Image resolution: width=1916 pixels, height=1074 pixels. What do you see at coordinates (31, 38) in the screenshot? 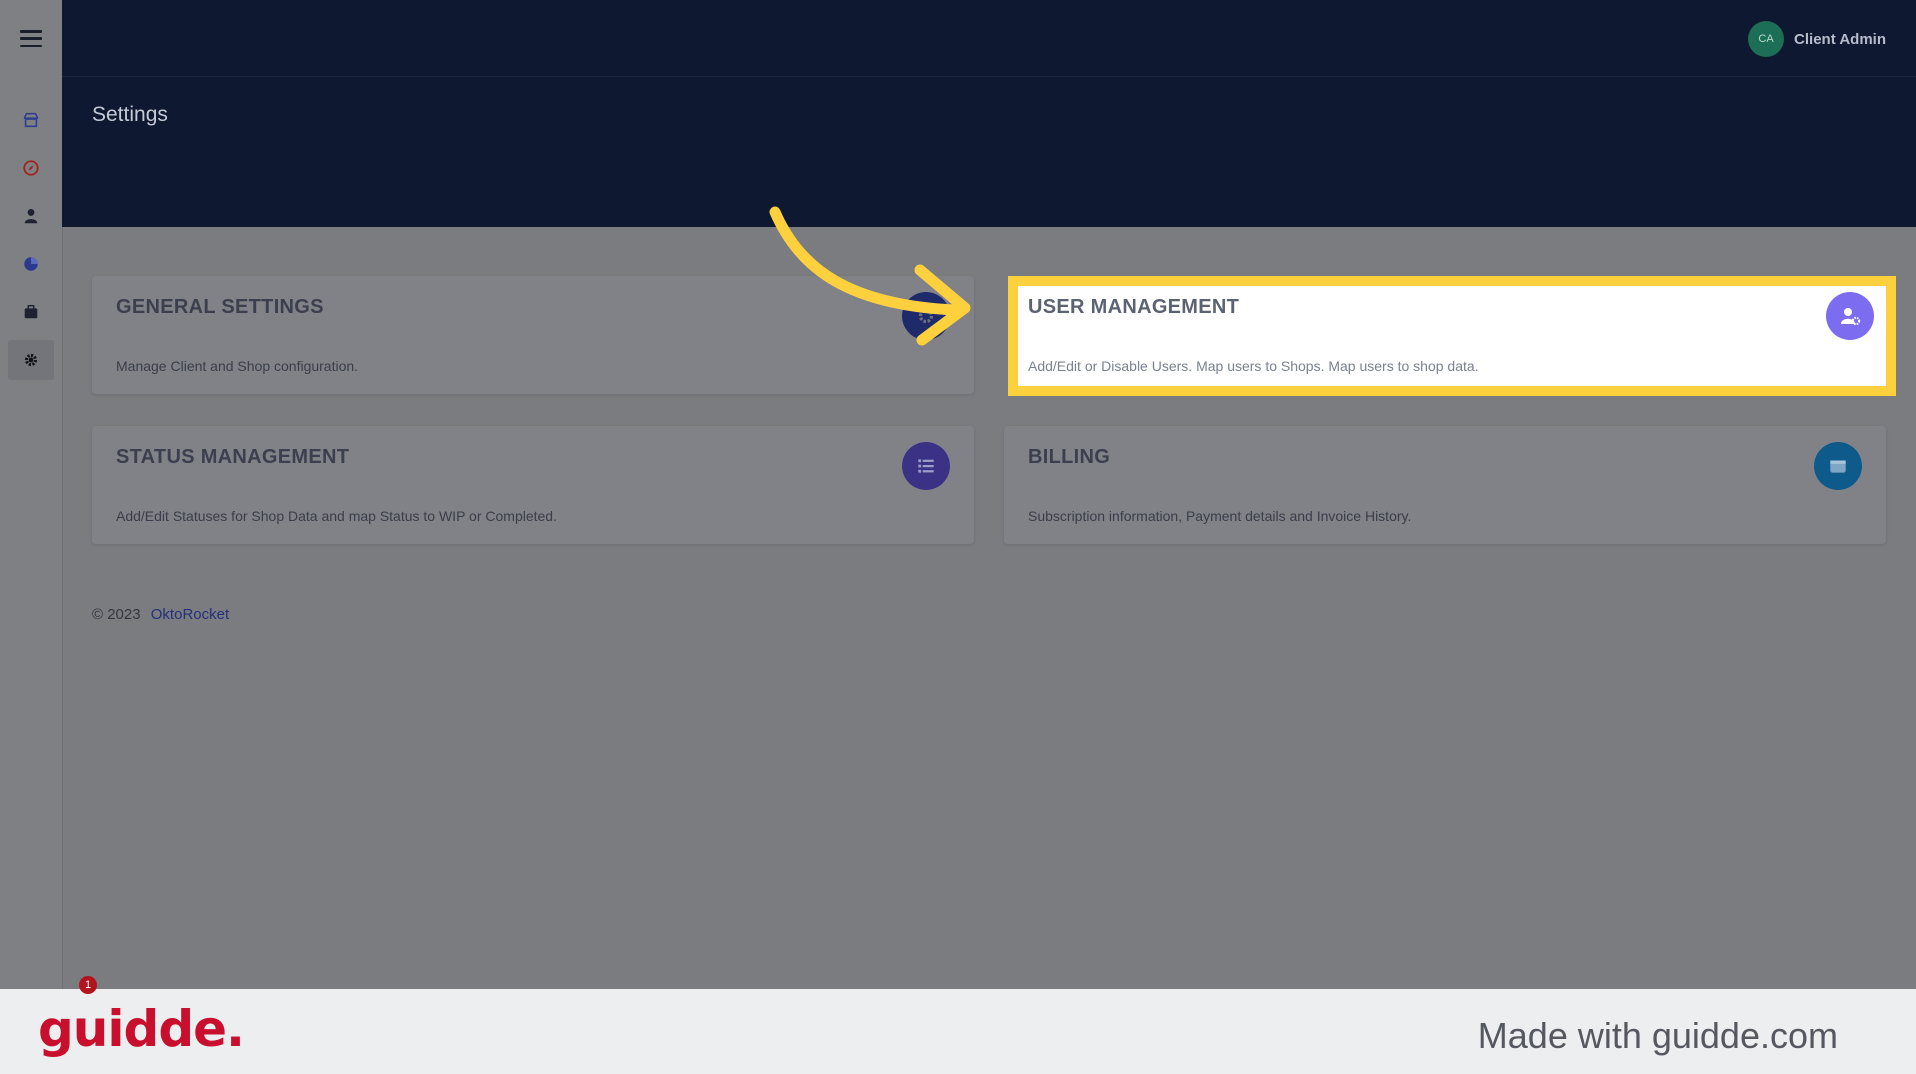
I see `menu-icon` at bounding box center [31, 38].